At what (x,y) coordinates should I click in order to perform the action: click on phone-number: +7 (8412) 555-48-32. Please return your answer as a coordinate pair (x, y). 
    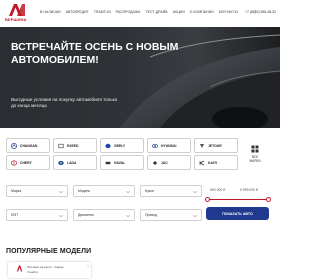
    Looking at the image, I should click on (260, 12).